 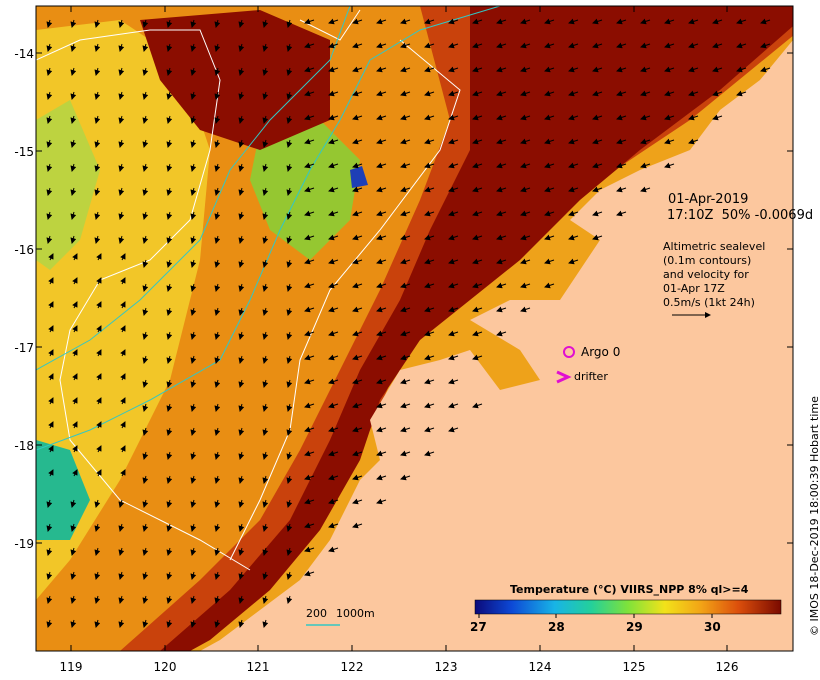 I want to click on colorbar-tick-label: 27, so click(x=478, y=627).